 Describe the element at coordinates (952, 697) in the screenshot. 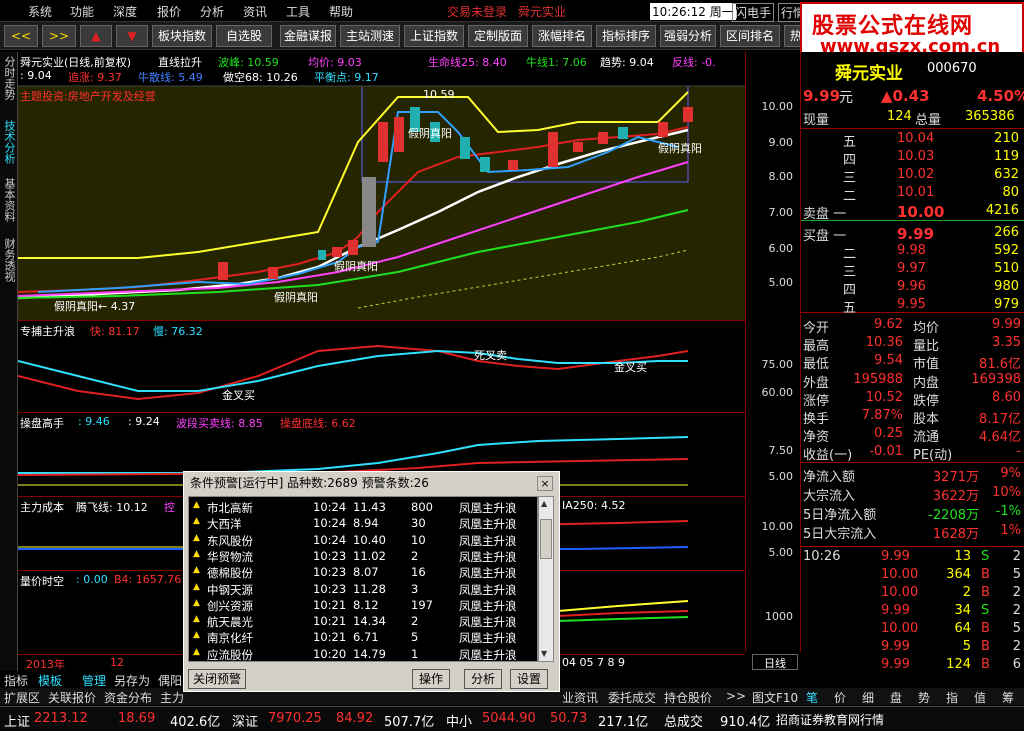

I see `qtab-index: 指` at that location.